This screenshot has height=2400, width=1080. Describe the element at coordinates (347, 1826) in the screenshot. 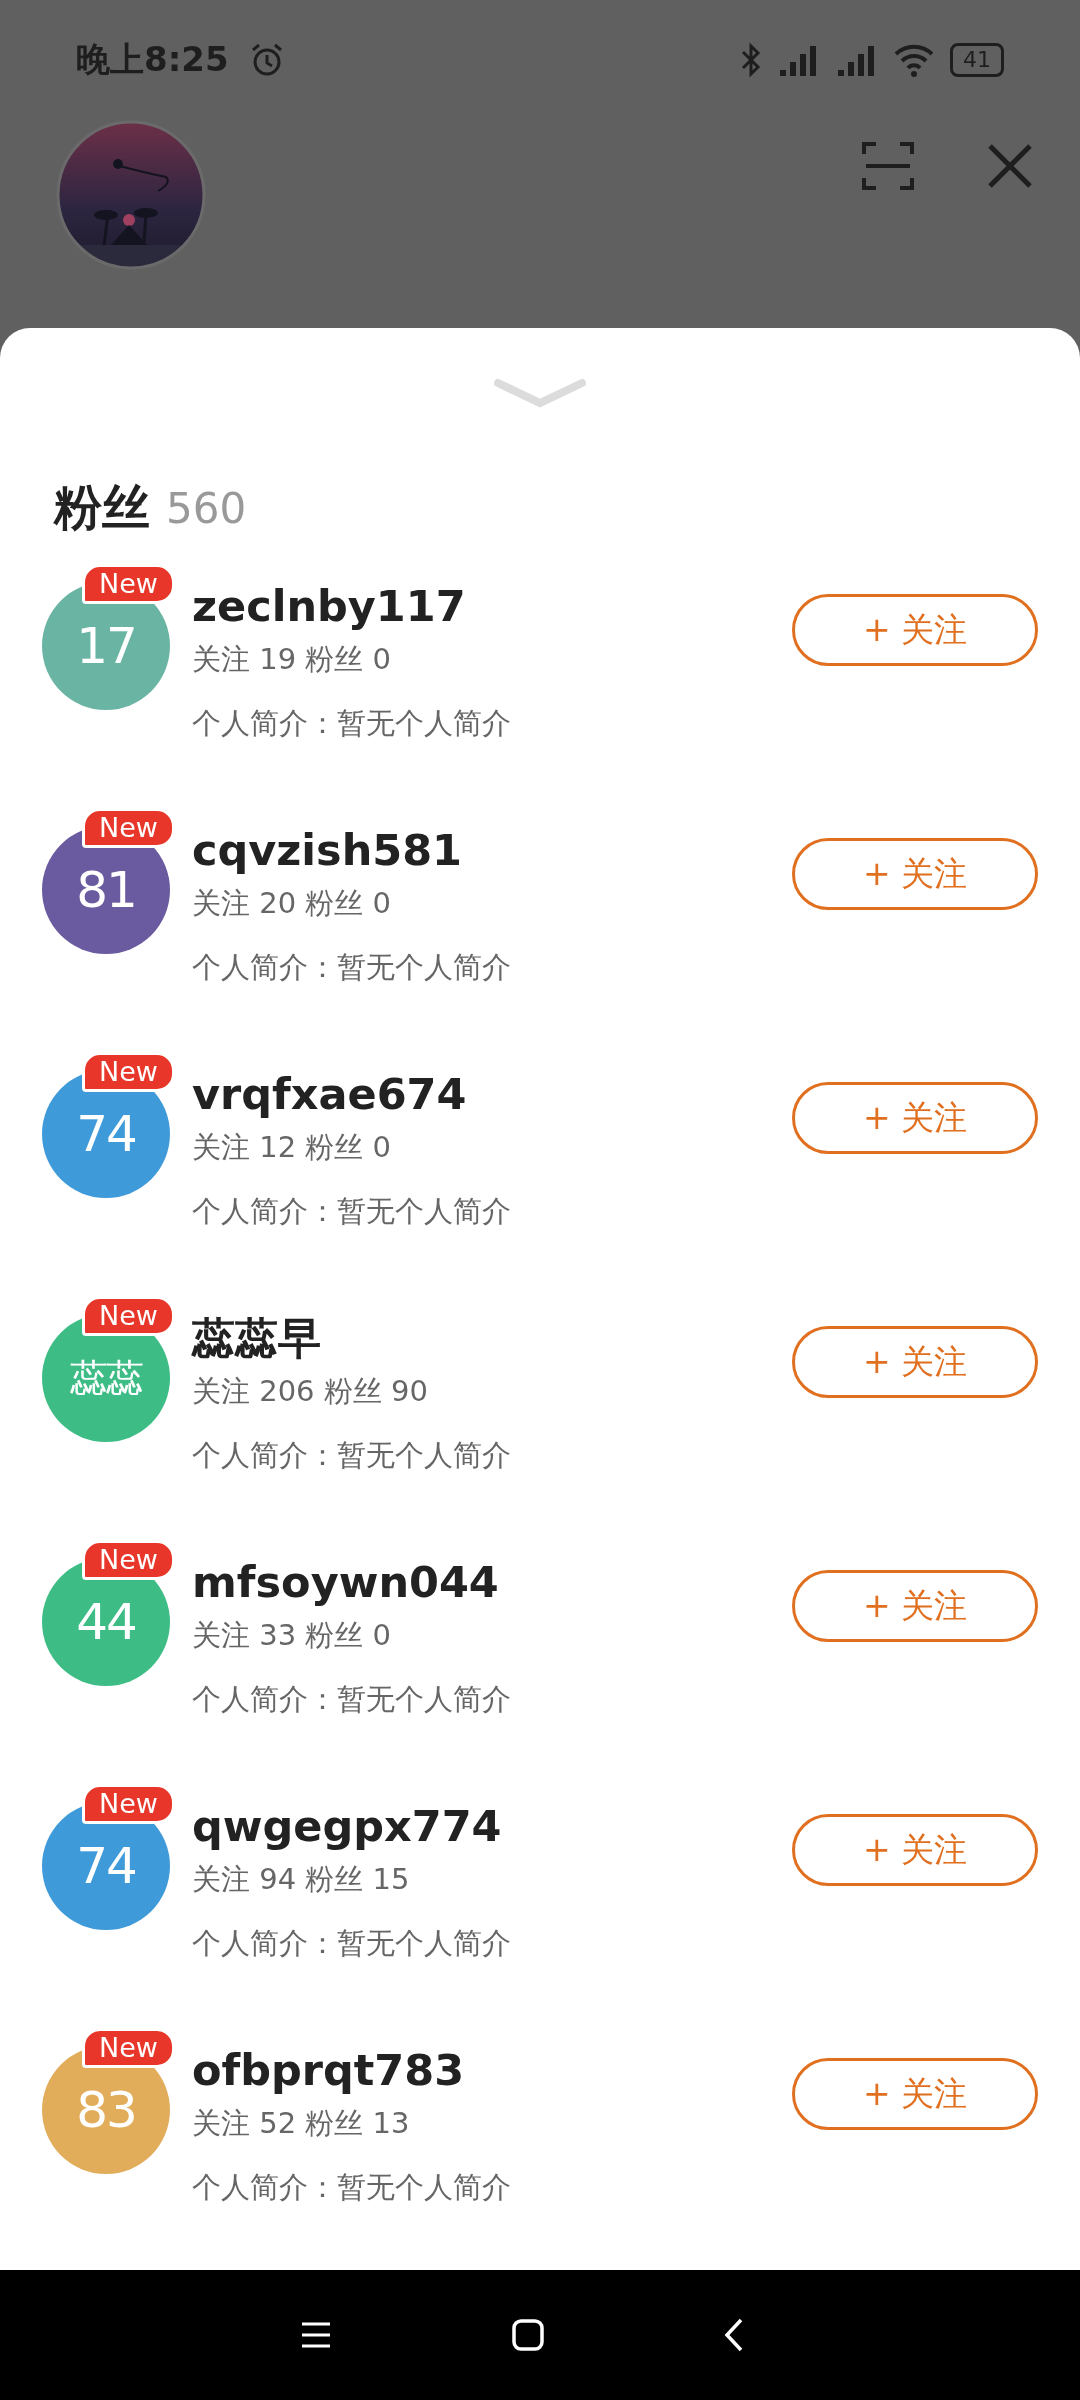

I see `user-name: qwgegpx774` at that location.